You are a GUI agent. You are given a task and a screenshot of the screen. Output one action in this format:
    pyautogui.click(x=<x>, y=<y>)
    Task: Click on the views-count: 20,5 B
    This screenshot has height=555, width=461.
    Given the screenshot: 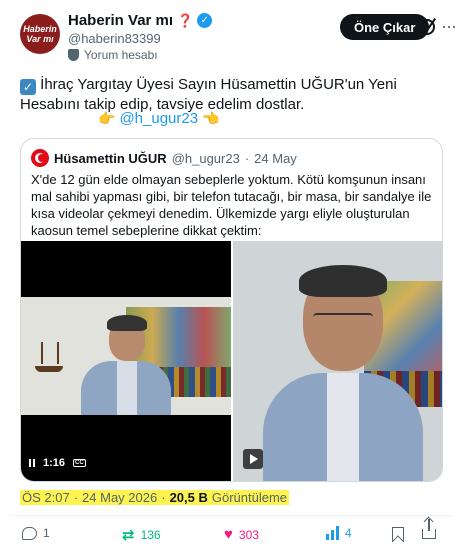 What is the action you would take?
    pyautogui.click(x=188, y=497)
    